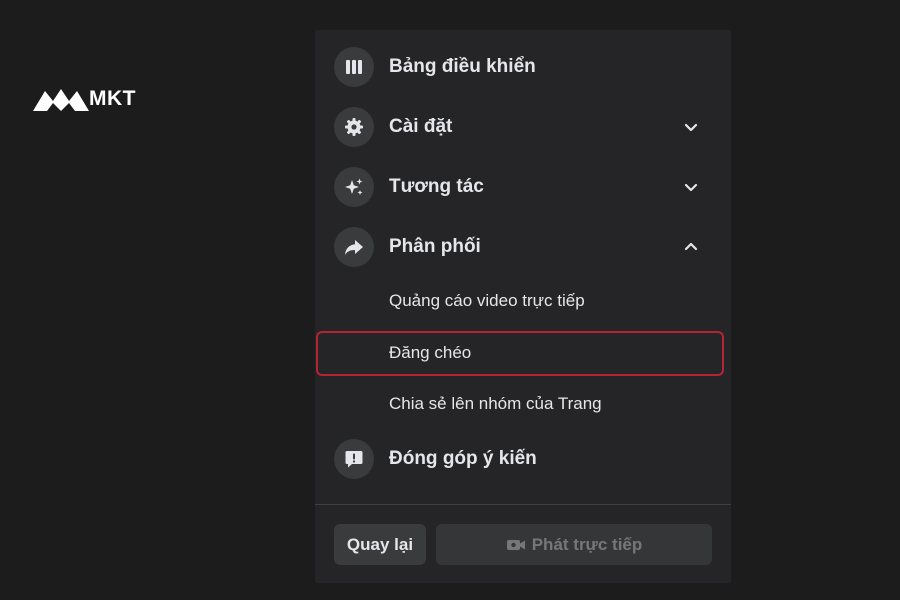 This screenshot has width=900, height=600. What do you see at coordinates (354, 127) in the screenshot?
I see `gear-icon` at bounding box center [354, 127].